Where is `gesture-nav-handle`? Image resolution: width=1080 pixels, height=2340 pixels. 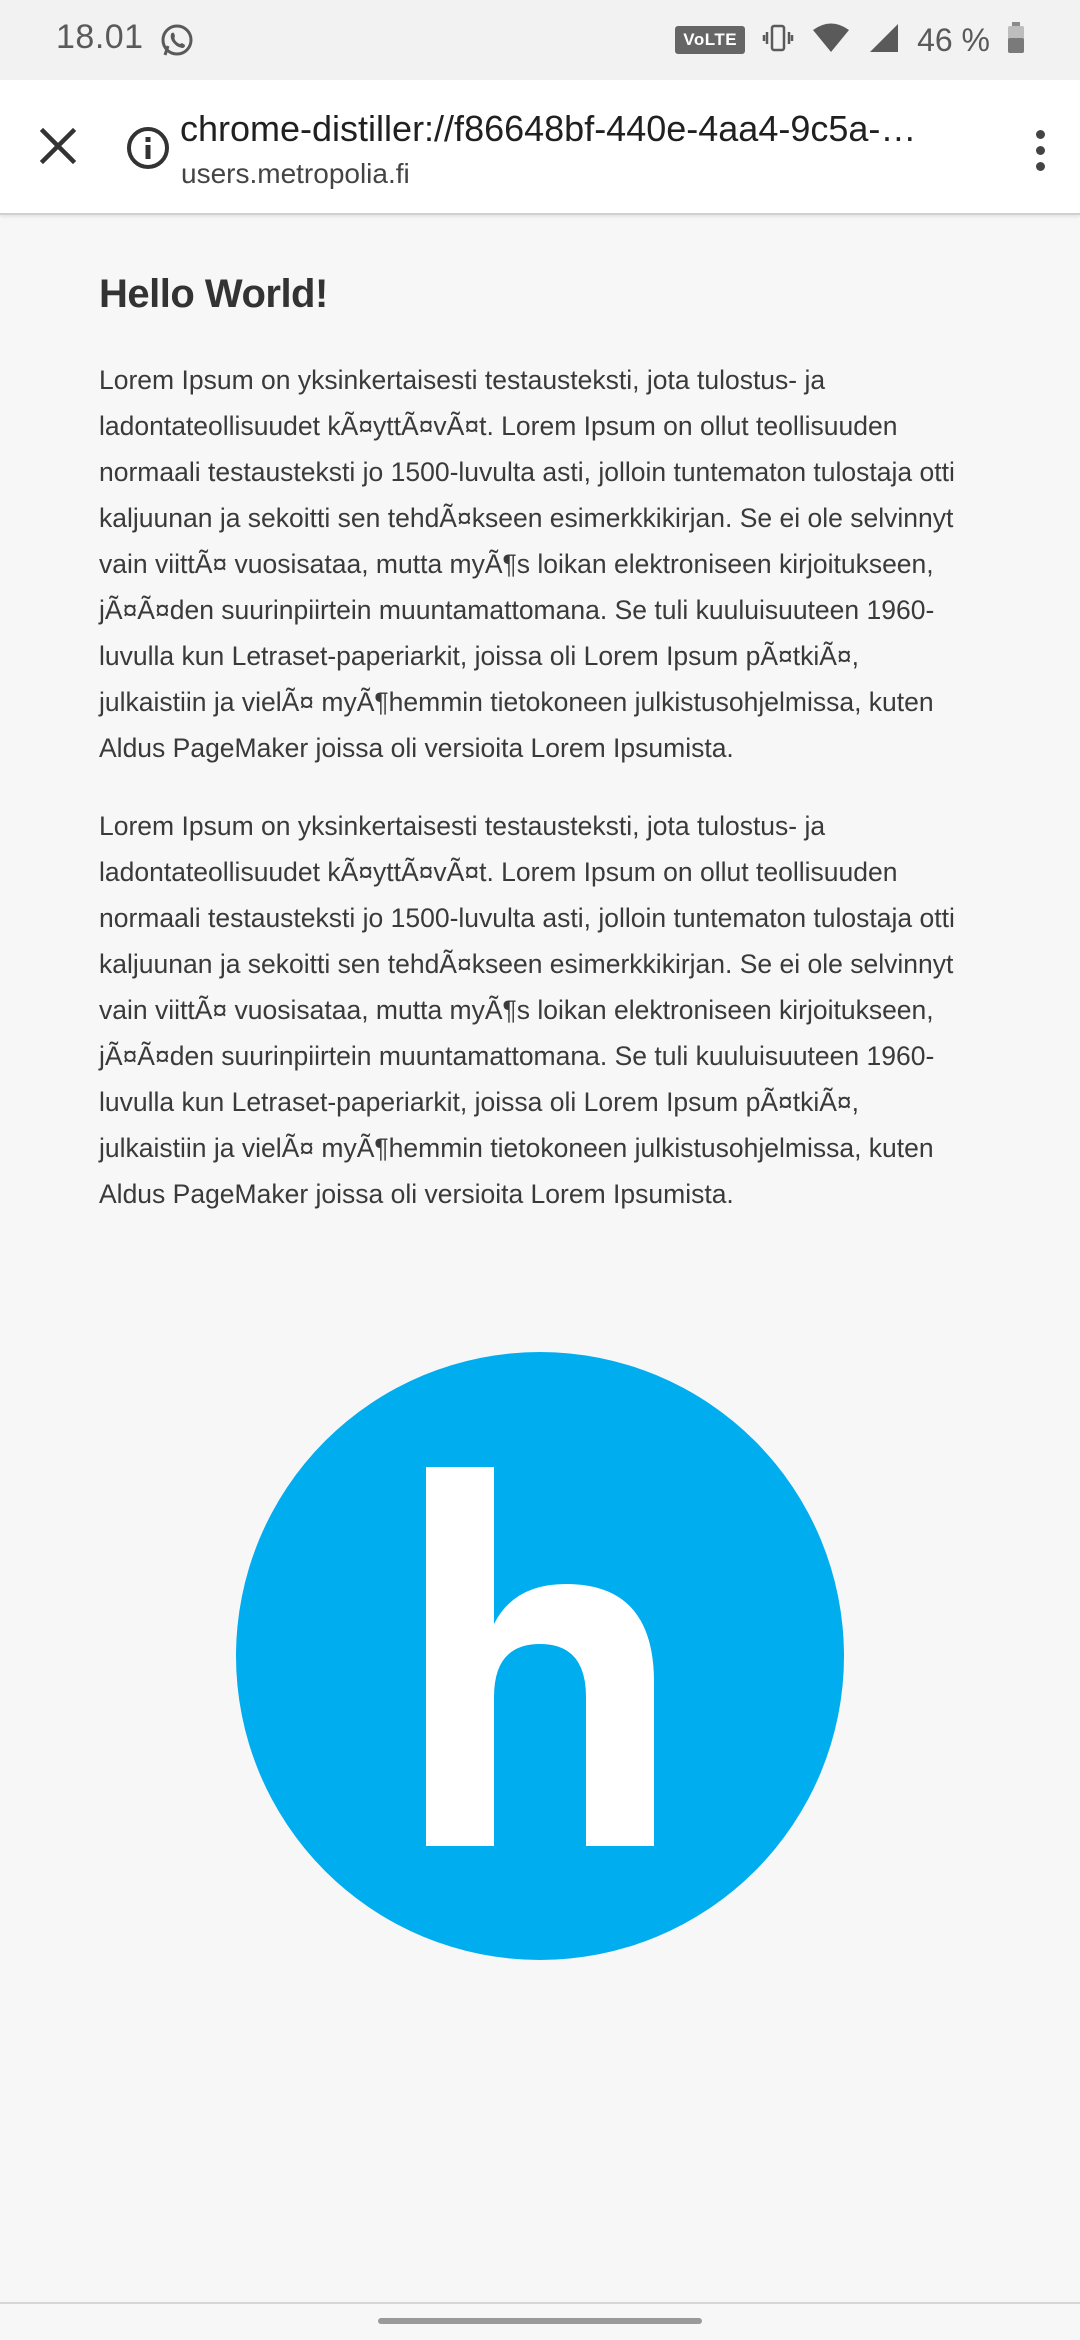
gesture-nav-handle is located at coordinates (540, 2321).